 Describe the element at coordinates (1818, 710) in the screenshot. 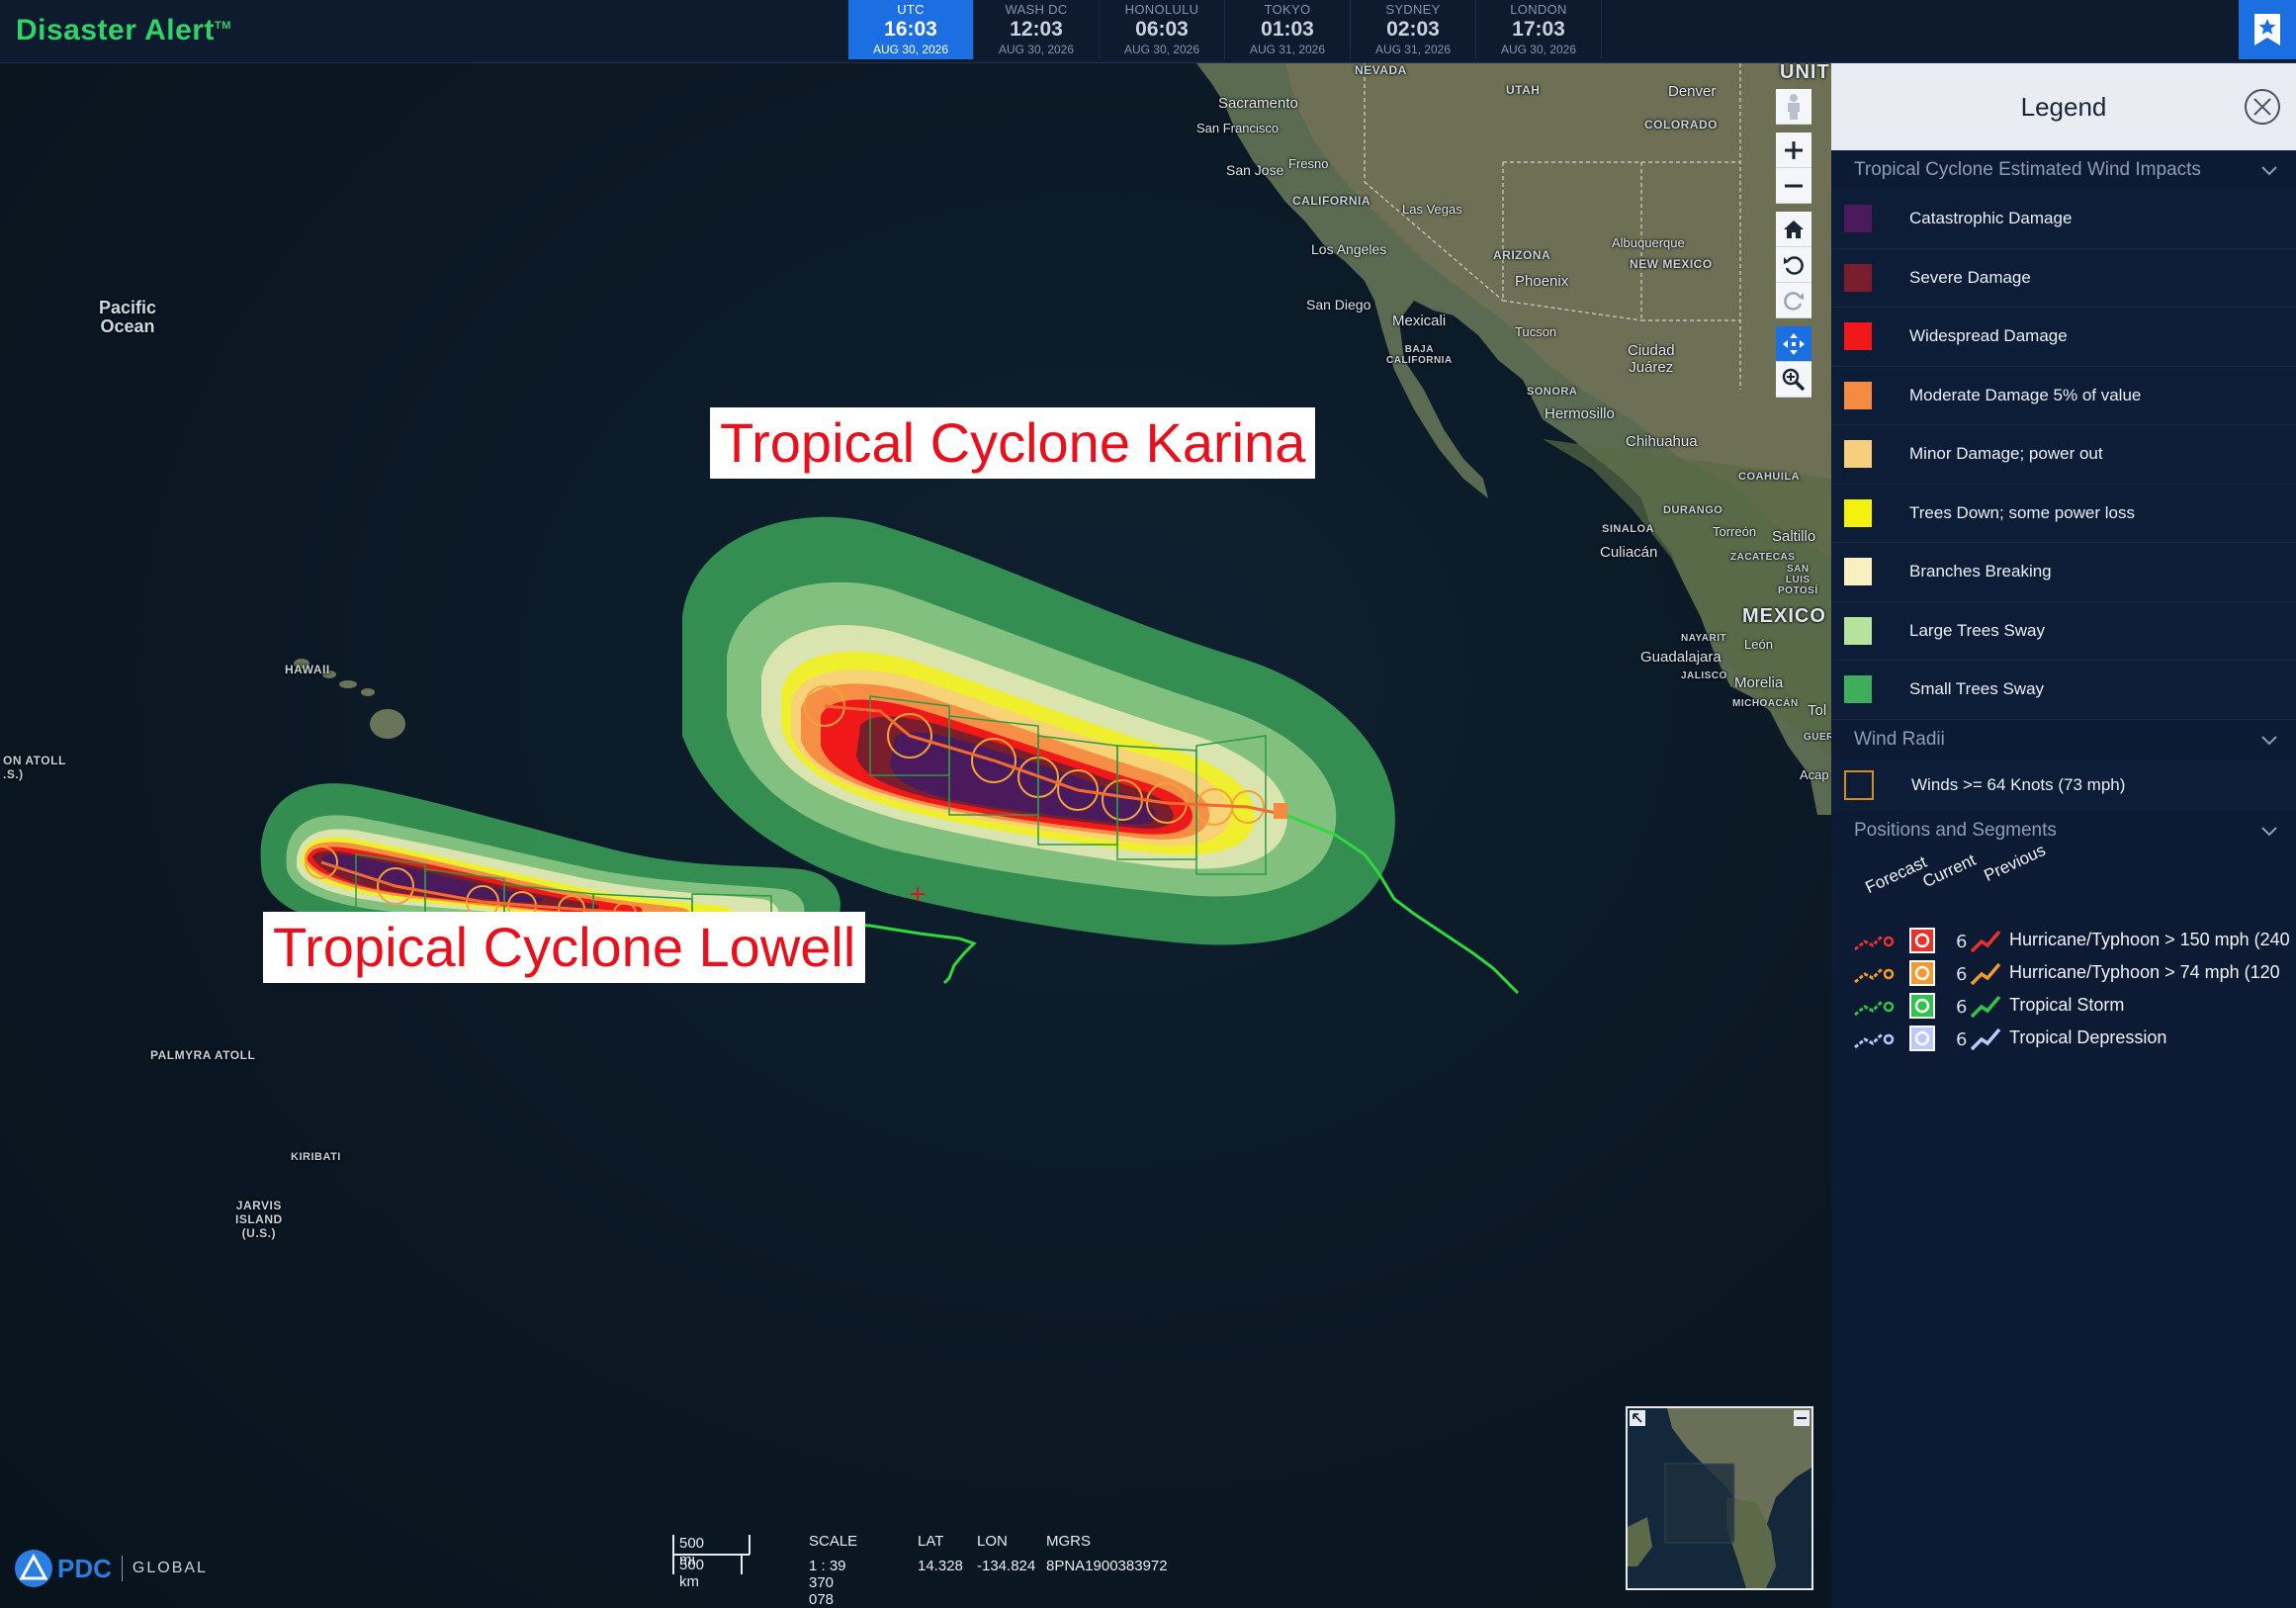

I see `place-tol: Tol` at that location.